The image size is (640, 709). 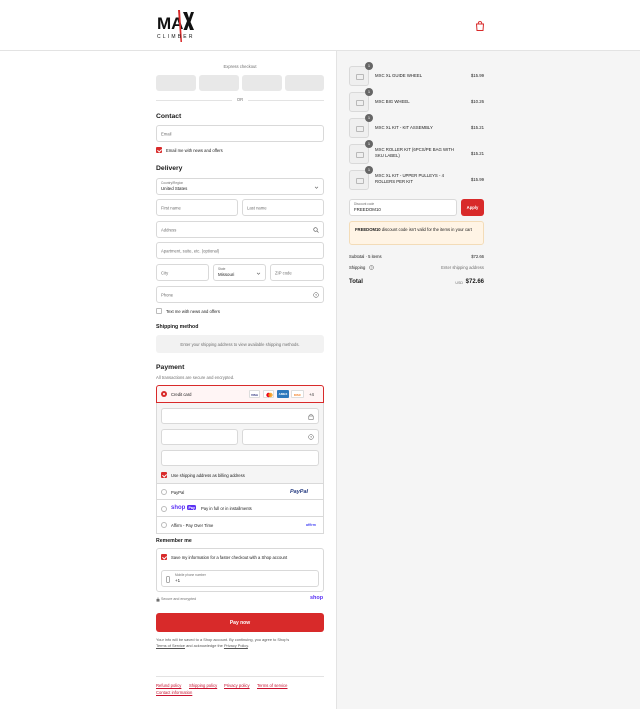 I want to click on disclaimer-end: ., so click(x=248, y=645).